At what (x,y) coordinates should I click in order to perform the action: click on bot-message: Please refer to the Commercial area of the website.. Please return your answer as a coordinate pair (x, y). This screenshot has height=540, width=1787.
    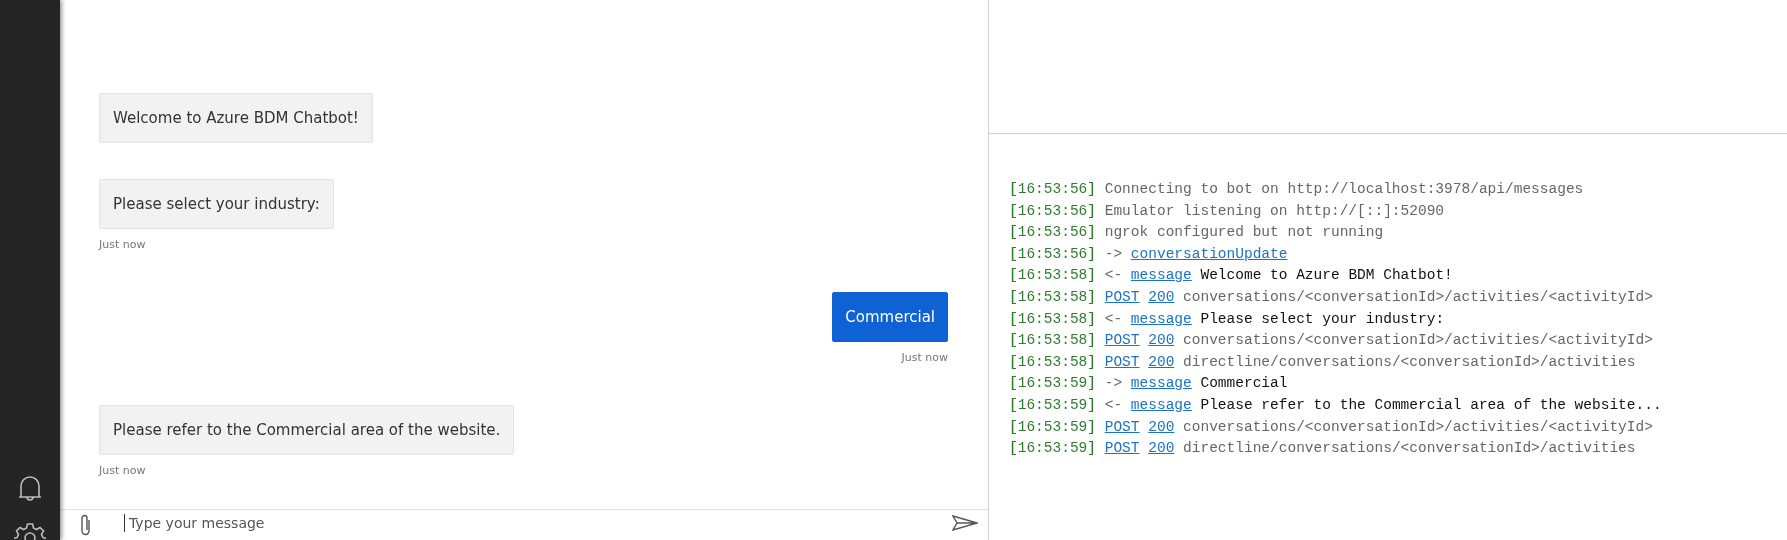
    Looking at the image, I should click on (307, 430).